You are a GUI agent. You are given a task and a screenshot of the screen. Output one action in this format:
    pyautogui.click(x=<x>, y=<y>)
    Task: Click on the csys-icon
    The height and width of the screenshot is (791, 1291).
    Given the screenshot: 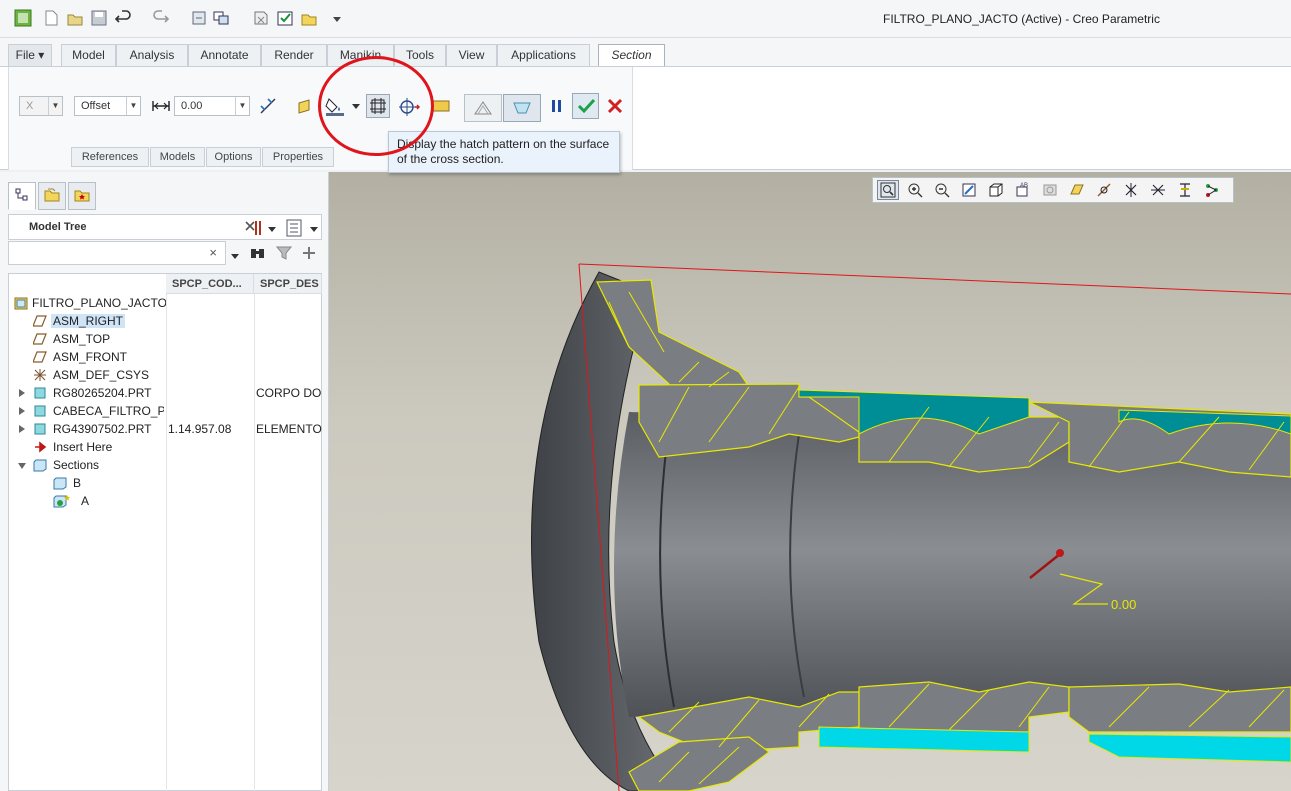 What is the action you would take?
    pyautogui.click(x=40, y=375)
    